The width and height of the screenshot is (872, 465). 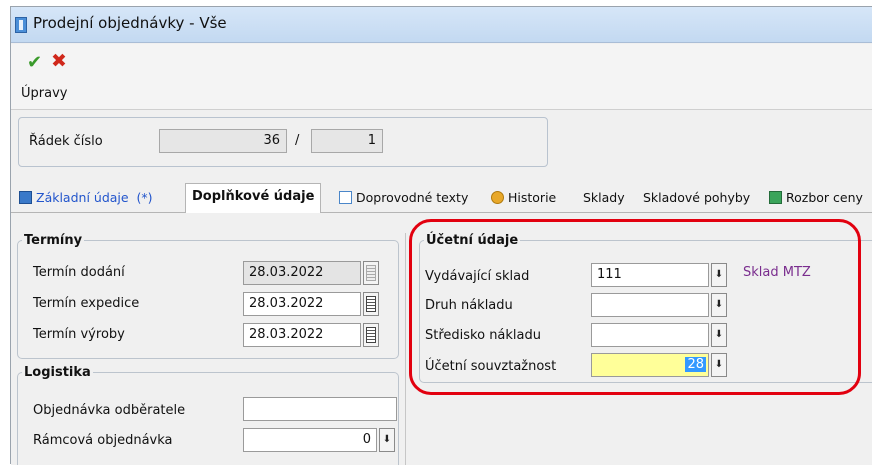 What do you see at coordinates (320, 409) in the screenshot?
I see `objednavka-odberatele-field` at bounding box center [320, 409].